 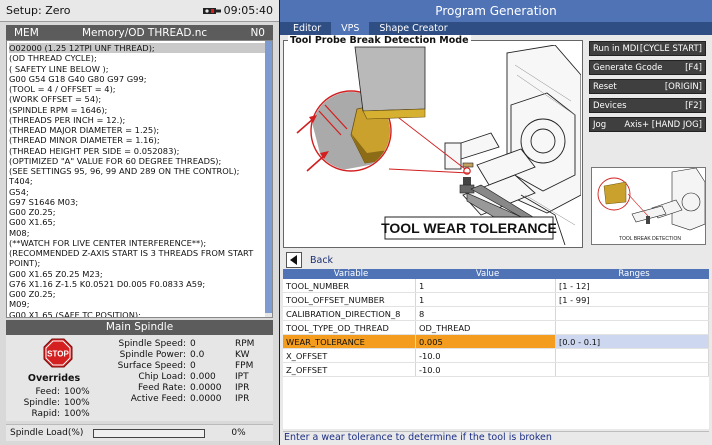 What do you see at coordinates (650, 239) in the screenshot?
I see `thumbnail-caption: TOOL BREAK DETECTION` at bounding box center [650, 239].